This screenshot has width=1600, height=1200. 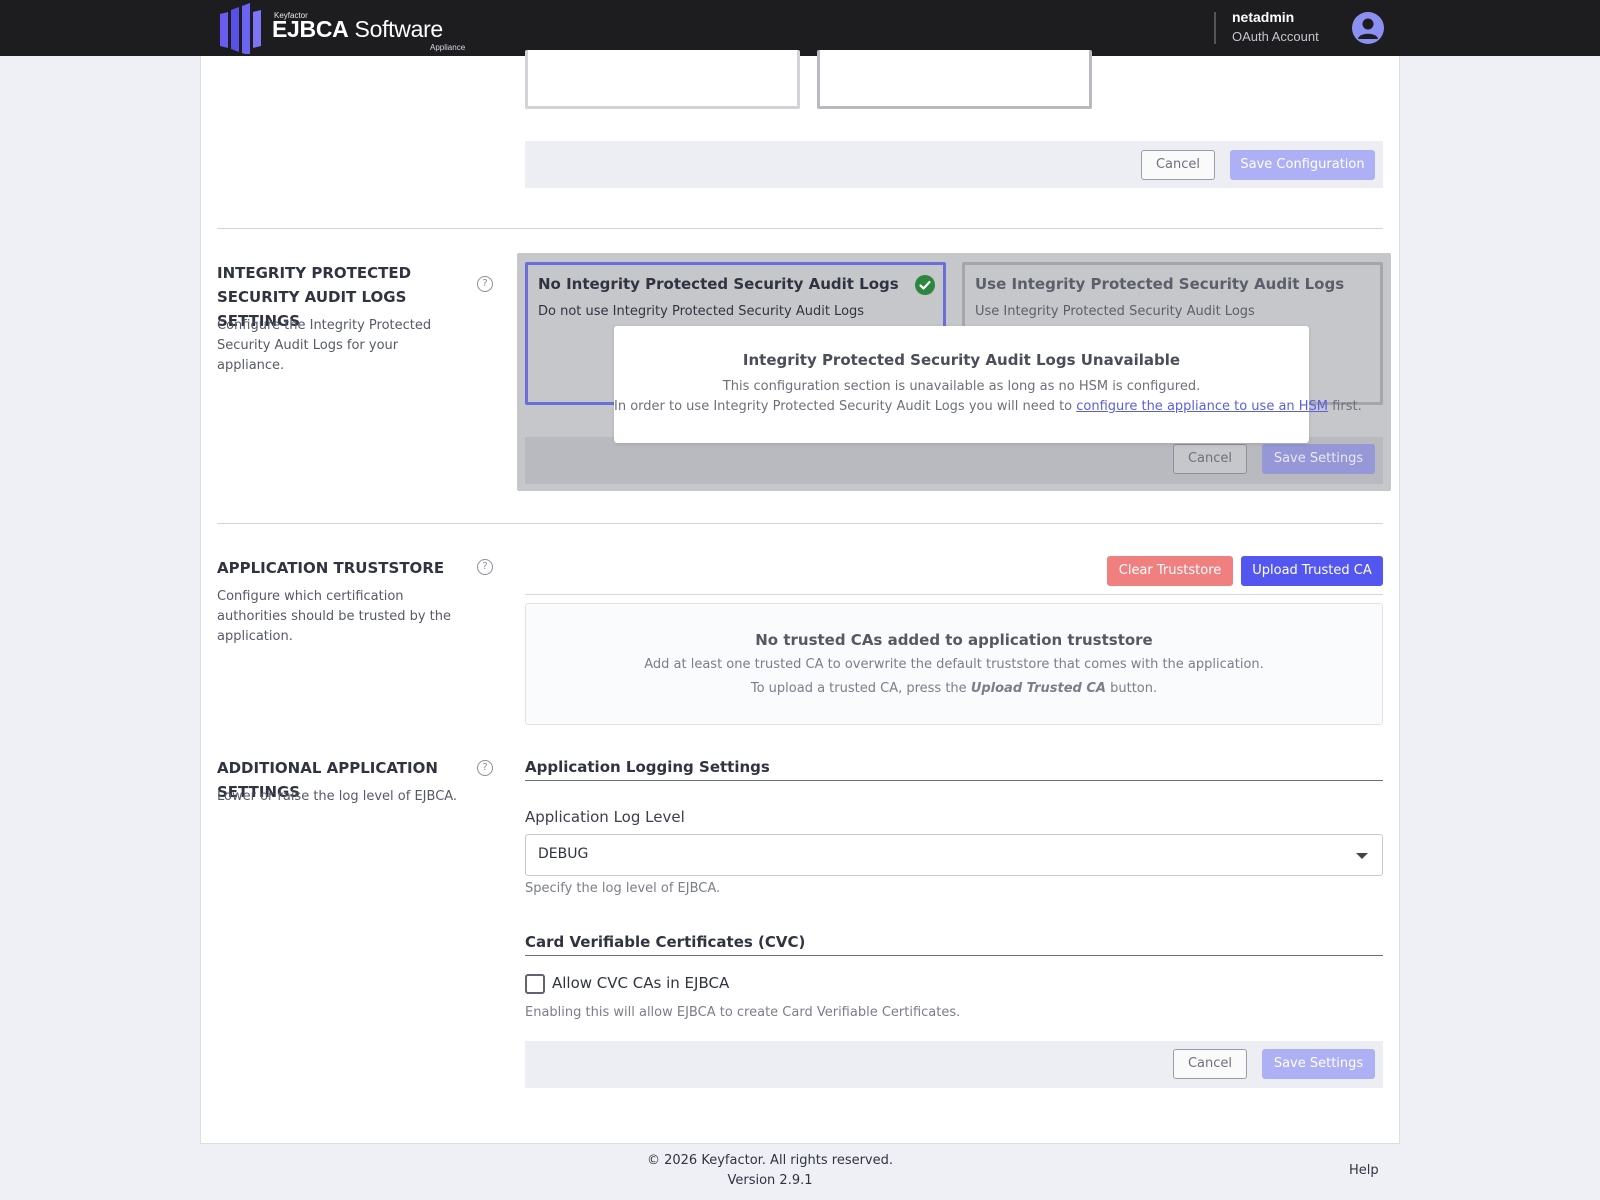 I want to click on user-account-type: OAuth Account, so click(x=1275, y=36).